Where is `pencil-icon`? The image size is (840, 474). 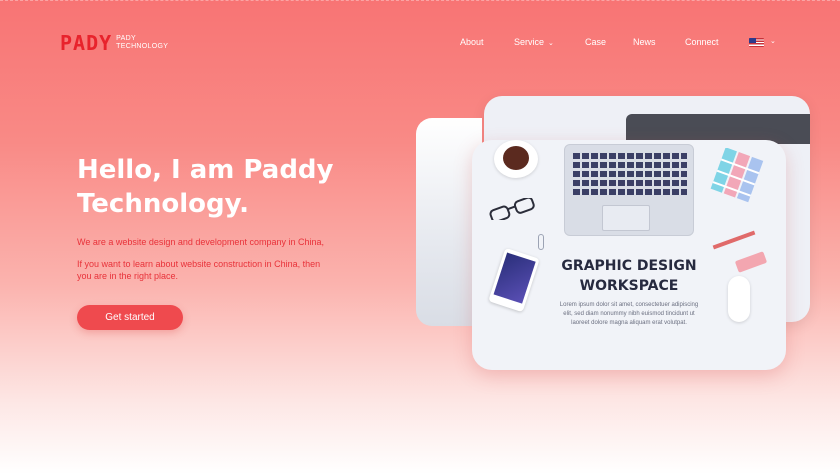 pencil-icon is located at coordinates (734, 240).